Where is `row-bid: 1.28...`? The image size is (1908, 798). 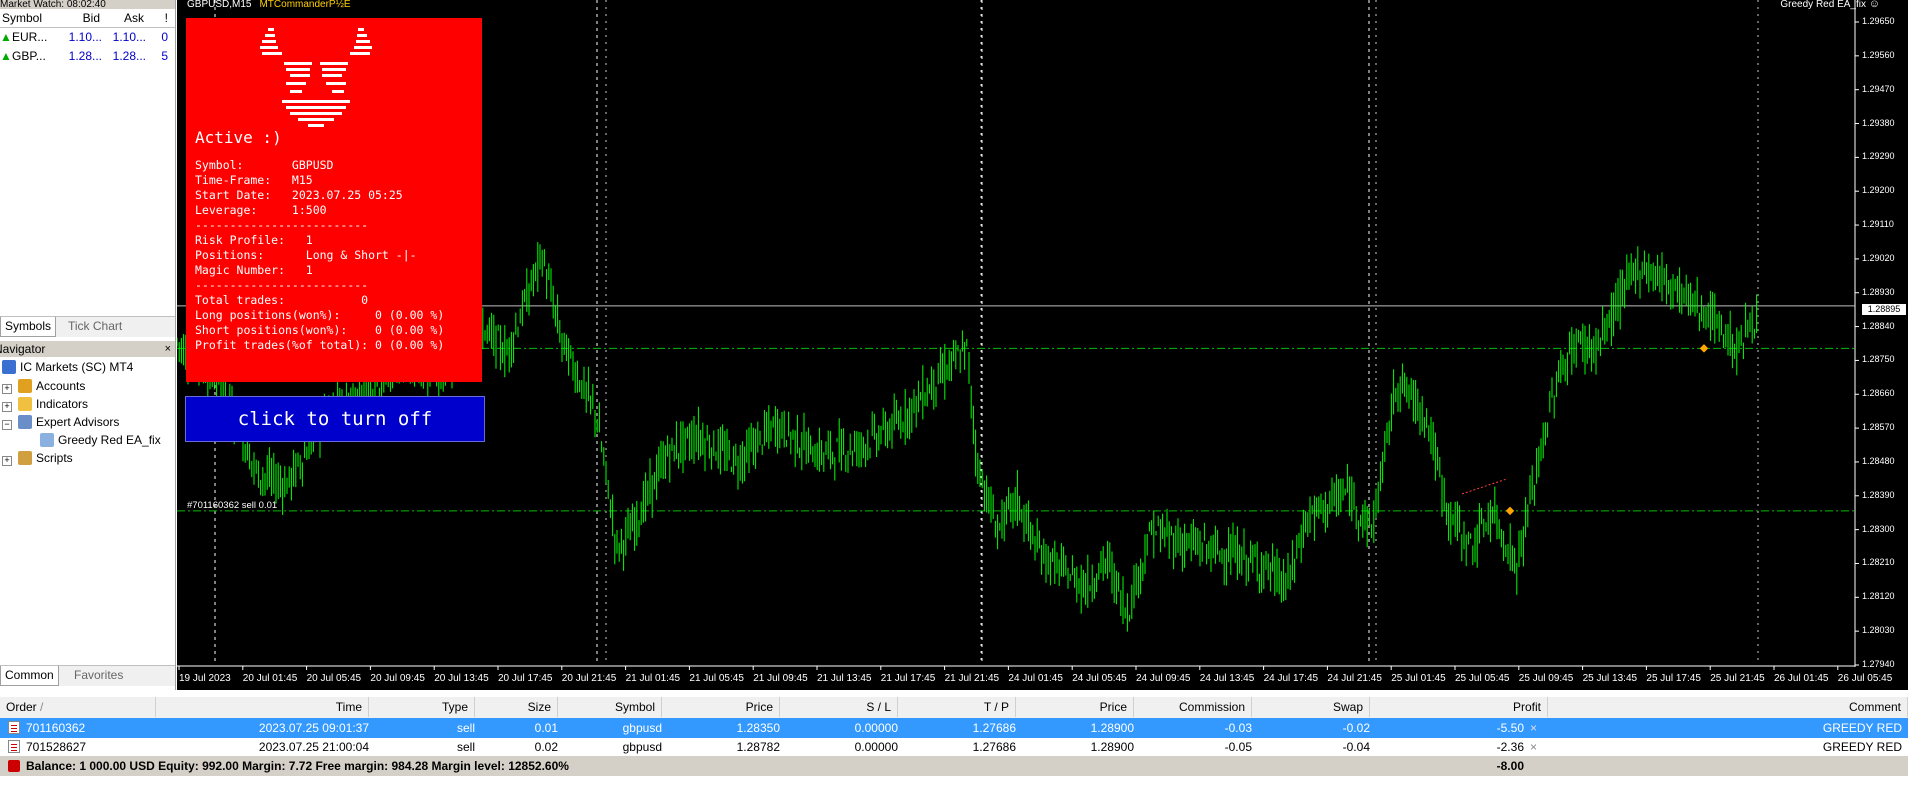
row-bid: 1.28... is located at coordinates (85, 56).